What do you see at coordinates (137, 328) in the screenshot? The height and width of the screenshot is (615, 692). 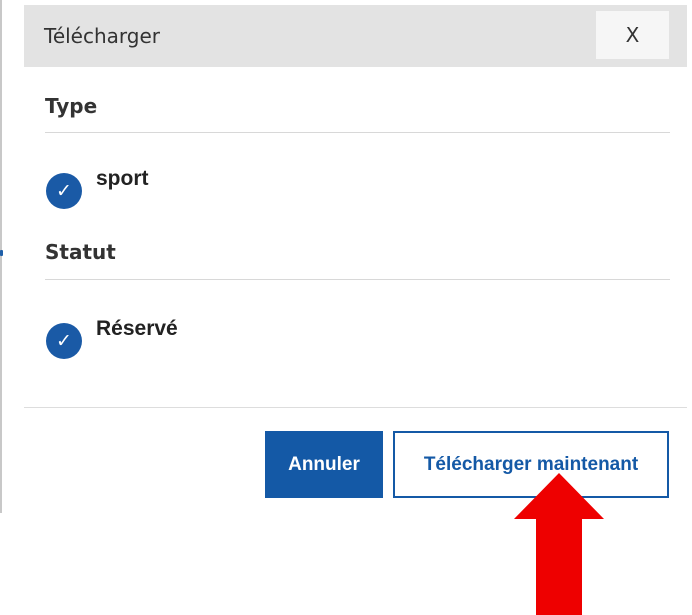 I see `option-label-reserve: Réservé` at bounding box center [137, 328].